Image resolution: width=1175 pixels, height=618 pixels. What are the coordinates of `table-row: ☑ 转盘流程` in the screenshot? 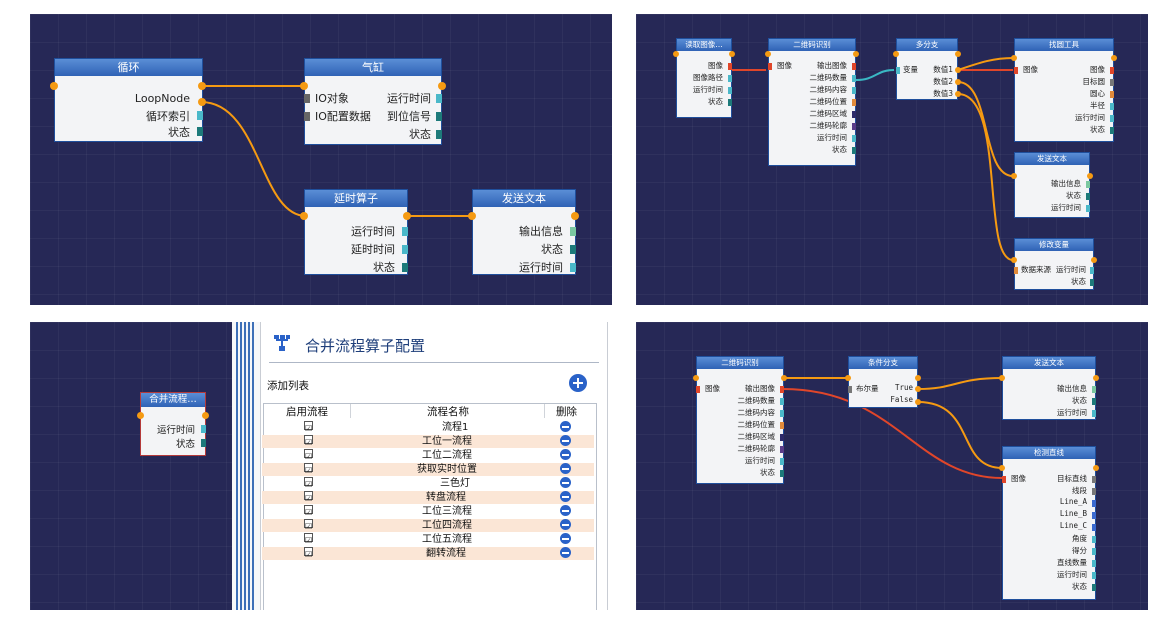 It's located at (428, 497).